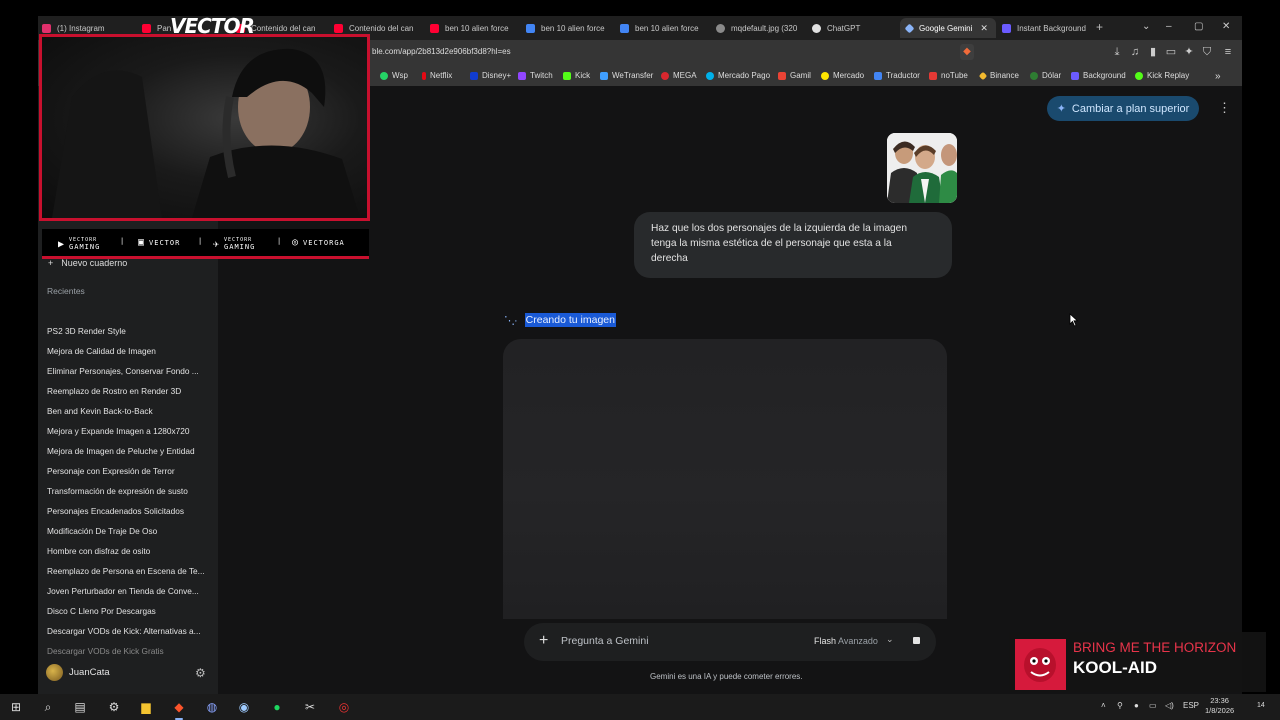  Describe the element at coordinates (16, 707) in the screenshot. I see `start-windows-icon: ⊞` at that location.